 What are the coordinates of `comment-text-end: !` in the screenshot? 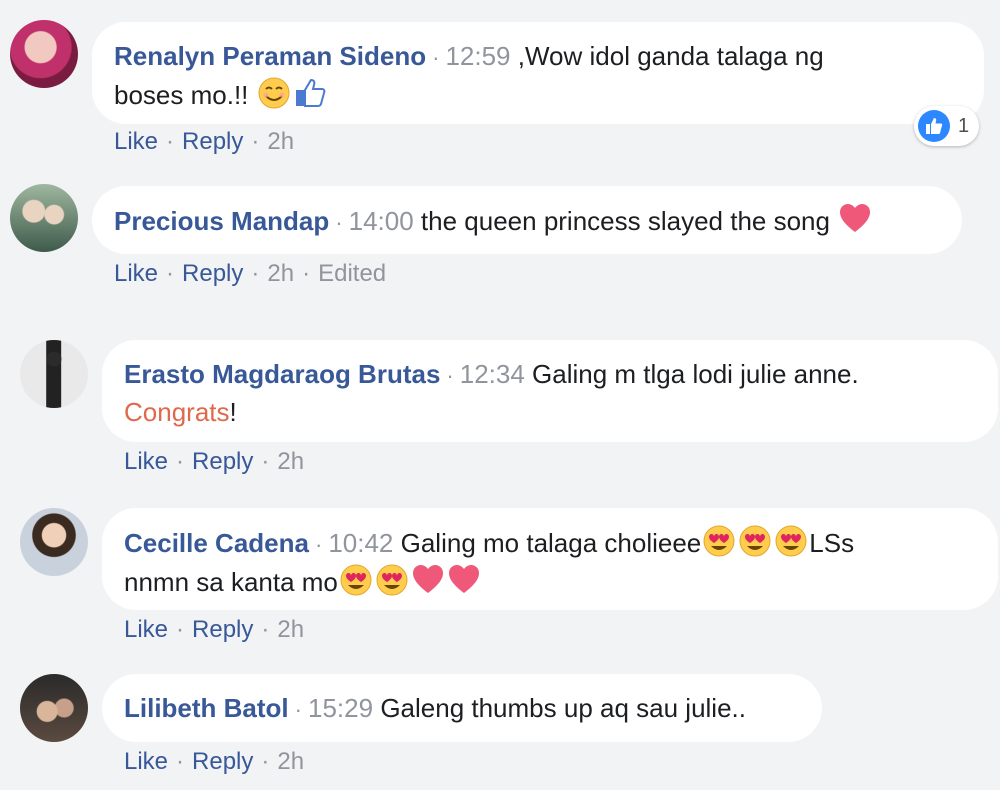 It's located at (233, 412).